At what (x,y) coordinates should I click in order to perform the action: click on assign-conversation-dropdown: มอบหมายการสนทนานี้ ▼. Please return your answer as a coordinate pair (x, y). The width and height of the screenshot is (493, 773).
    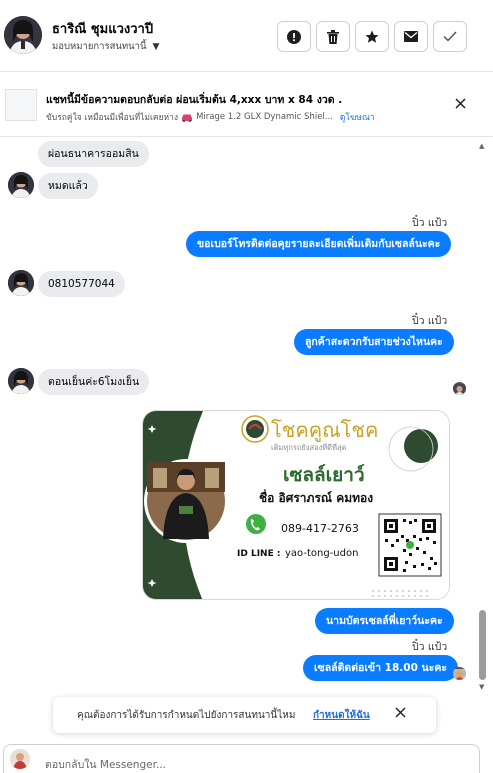
    Looking at the image, I should click on (105, 46).